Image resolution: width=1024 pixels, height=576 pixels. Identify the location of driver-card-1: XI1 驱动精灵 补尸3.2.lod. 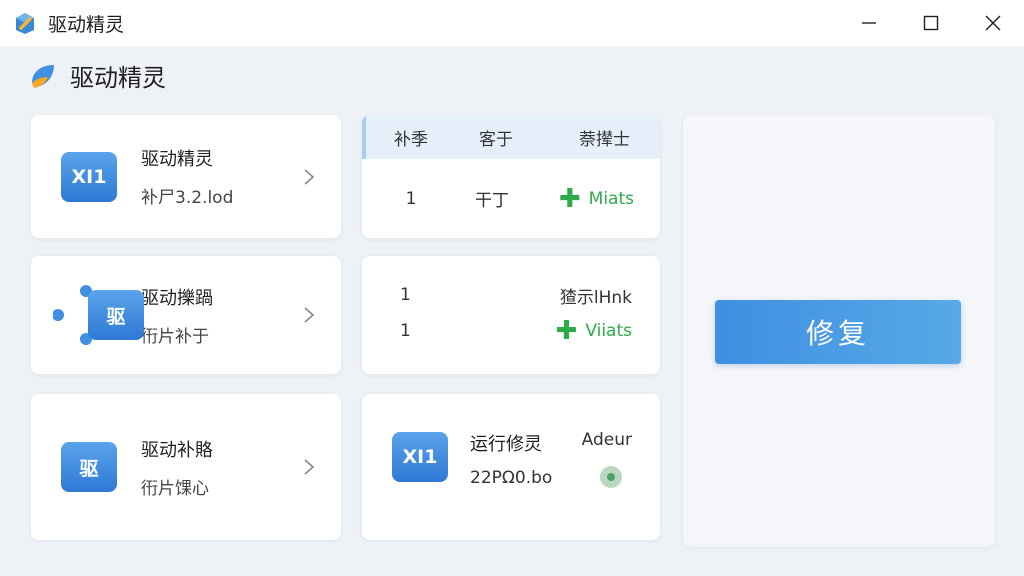
(186, 176).